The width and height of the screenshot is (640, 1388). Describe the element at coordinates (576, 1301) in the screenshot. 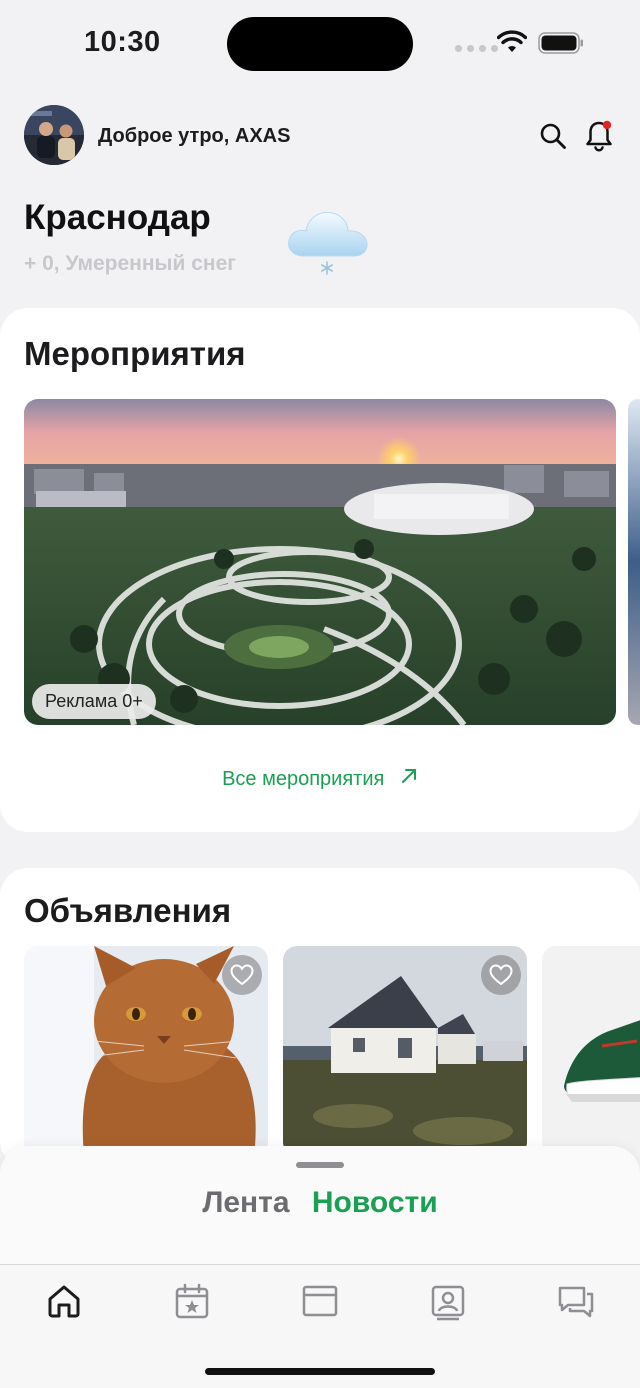

I see `messages-tab-icon` at that location.